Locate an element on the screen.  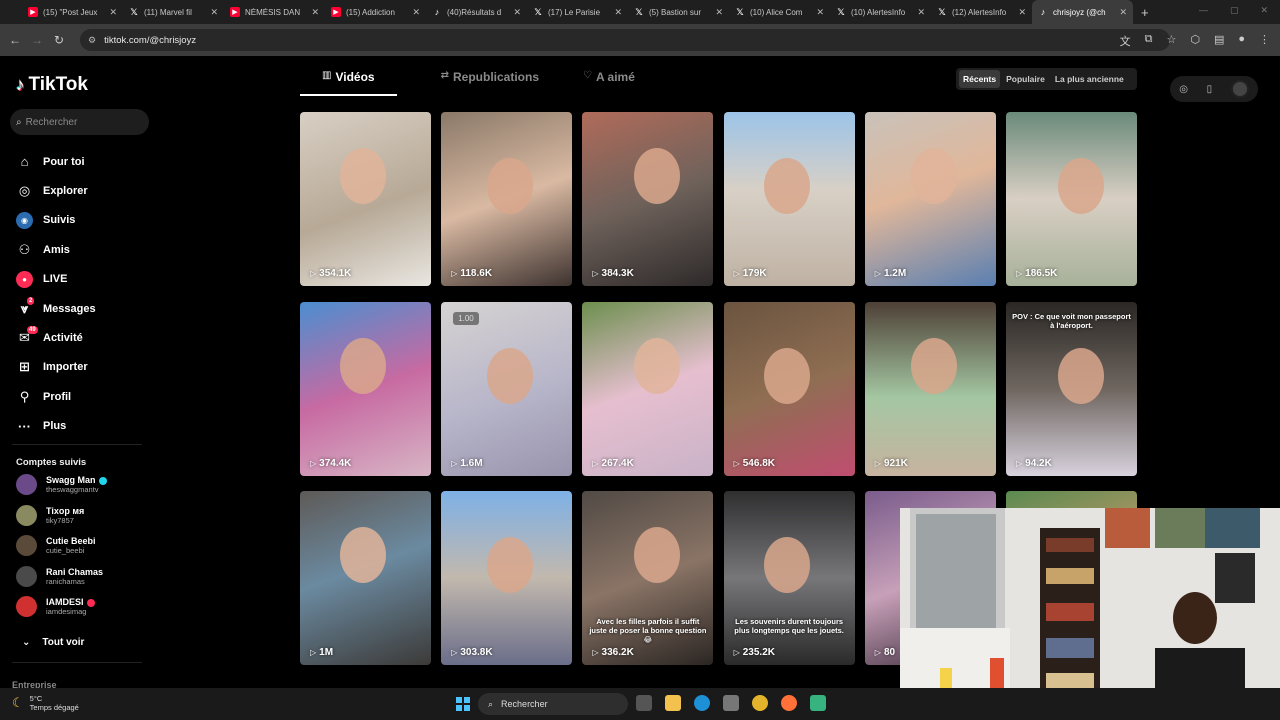
sidebar-item-more: ··· Plus is located at coordinates (56, 426).